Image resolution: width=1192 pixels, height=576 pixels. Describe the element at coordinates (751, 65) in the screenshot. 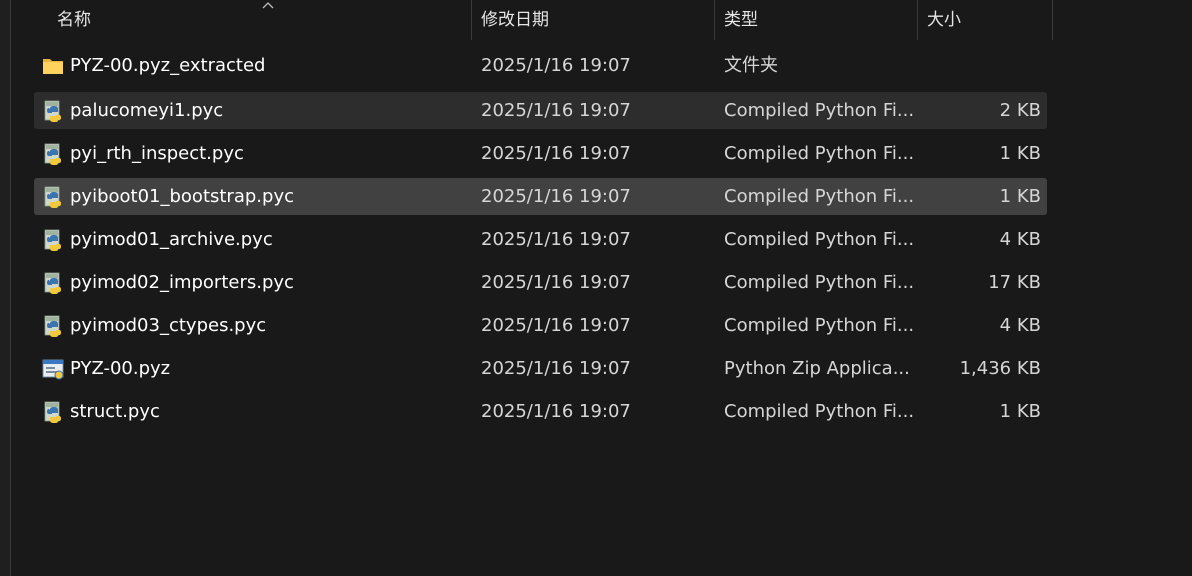

I see `file-type: 文件夹` at that location.